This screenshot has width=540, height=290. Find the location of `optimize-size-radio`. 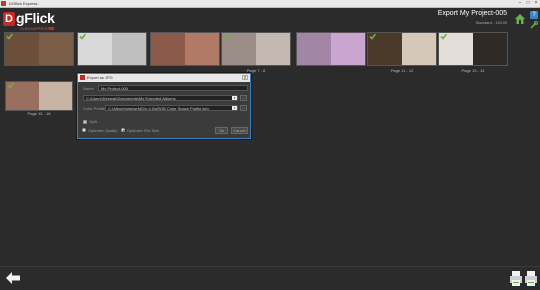

optimize-size-radio is located at coordinates (123, 130).